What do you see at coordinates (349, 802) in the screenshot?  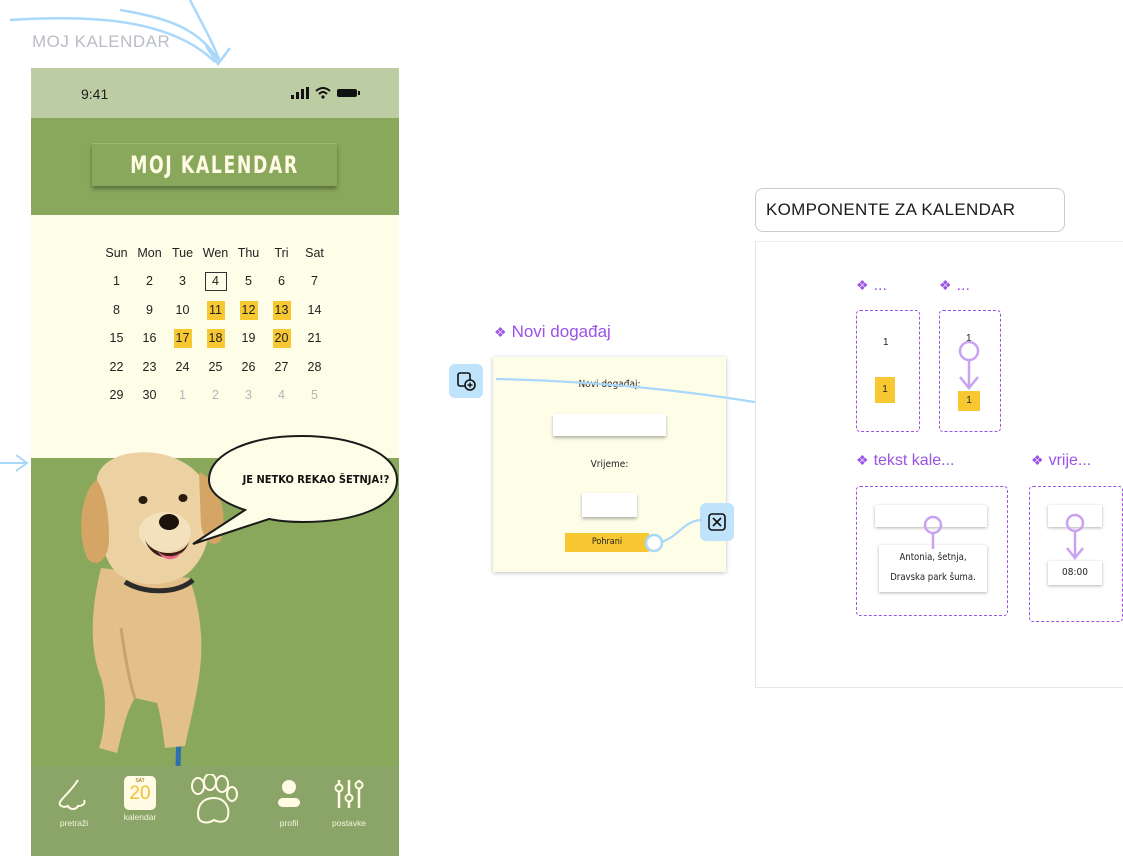 I see `nav-item-postavke: postavke` at bounding box center [349, 802].